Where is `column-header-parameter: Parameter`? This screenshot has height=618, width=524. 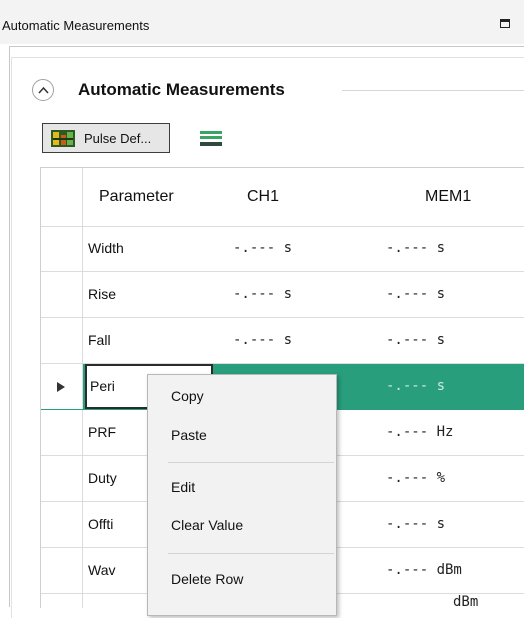
column-header-parameter: Parameter is located at coordinates (136, 197).